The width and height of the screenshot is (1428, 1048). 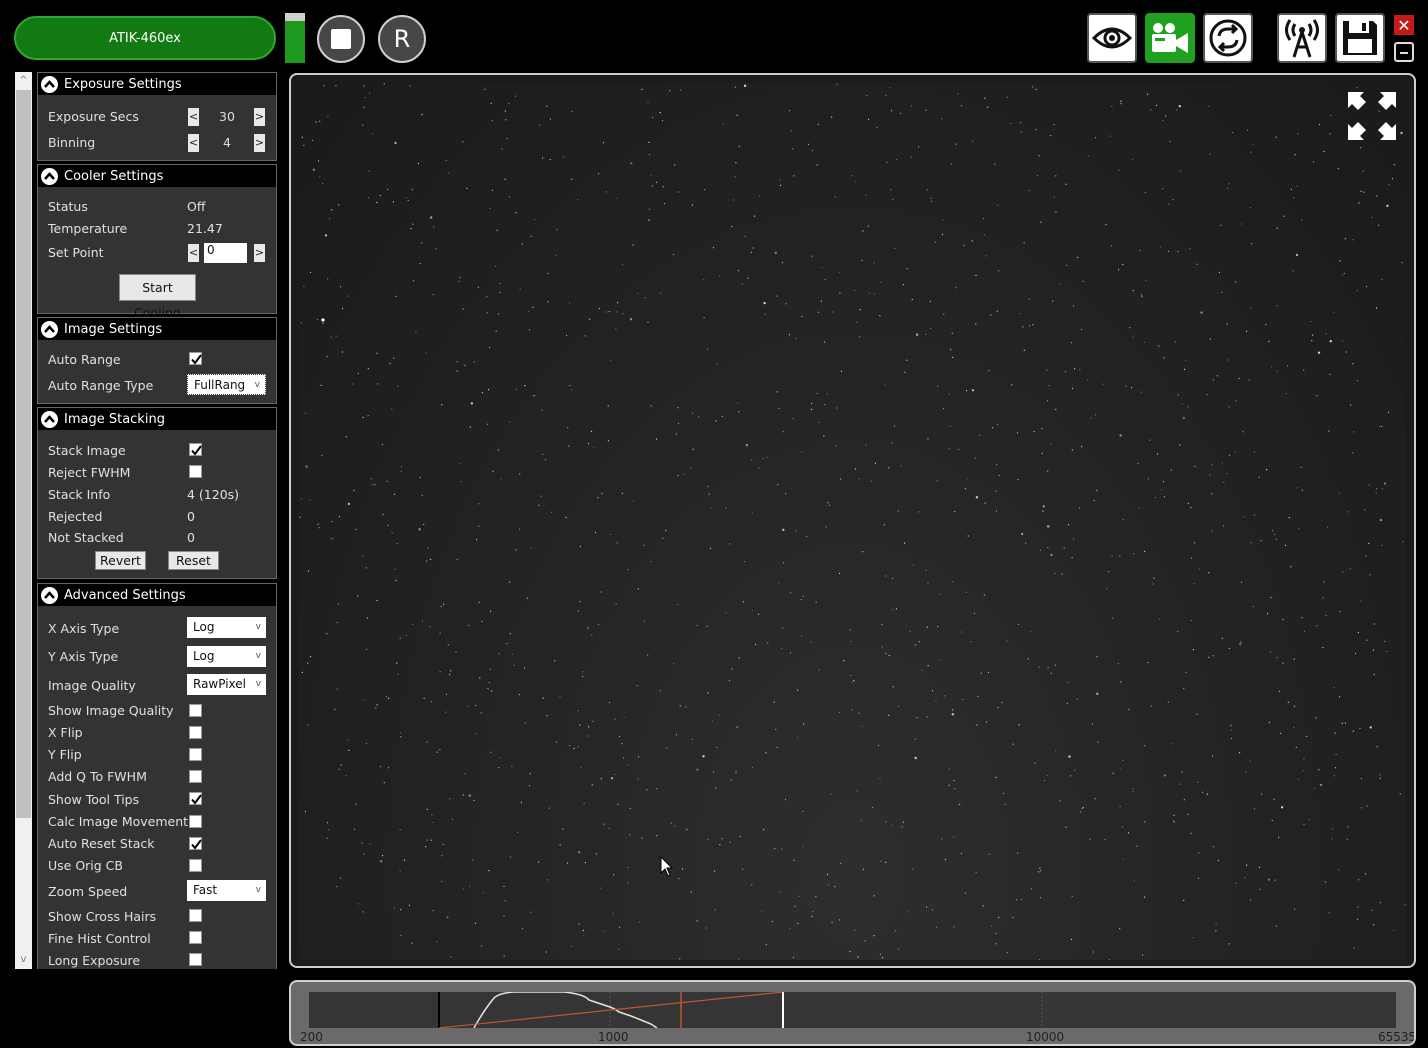 I want to click on close-button: ✕, so click(x=1404, y=25).